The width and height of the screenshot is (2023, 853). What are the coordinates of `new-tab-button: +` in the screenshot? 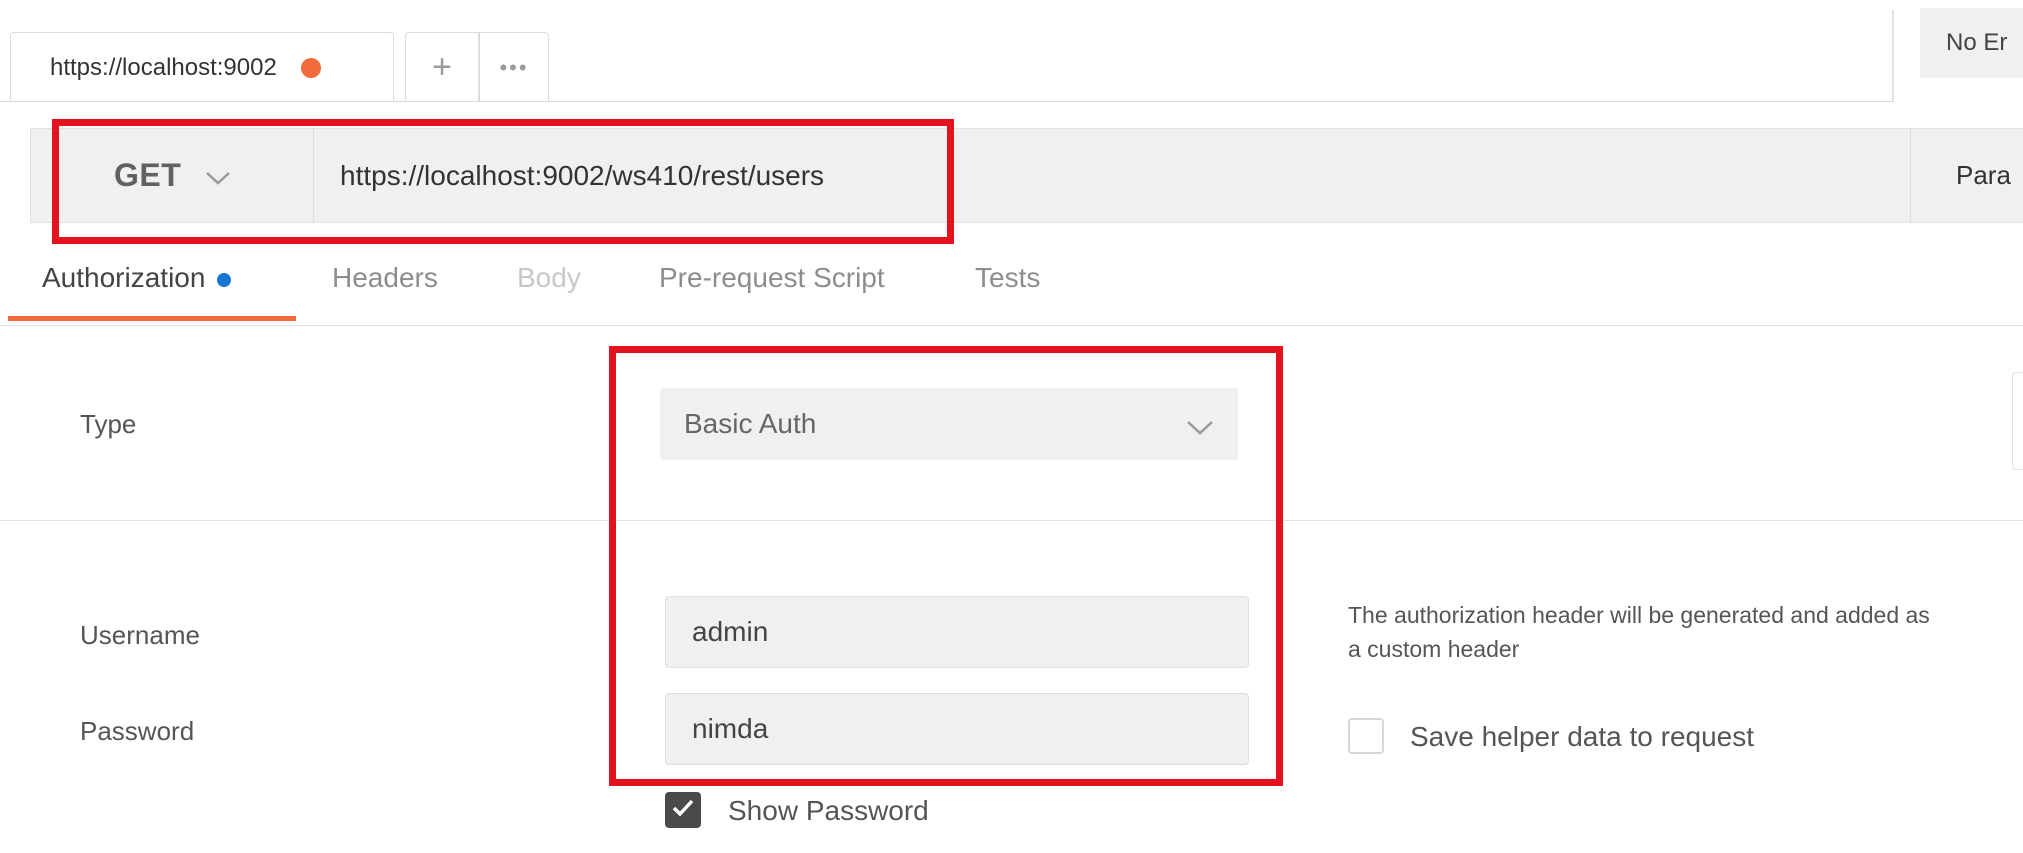 It's located at (442, 67).